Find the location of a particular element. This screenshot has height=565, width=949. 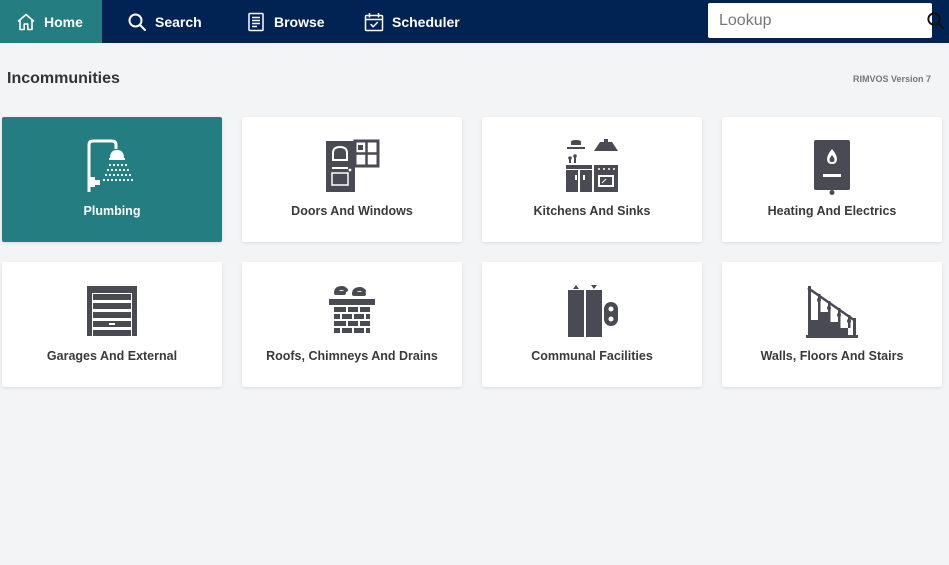

page-title: Incommunities is located at coordinates (63, 78).